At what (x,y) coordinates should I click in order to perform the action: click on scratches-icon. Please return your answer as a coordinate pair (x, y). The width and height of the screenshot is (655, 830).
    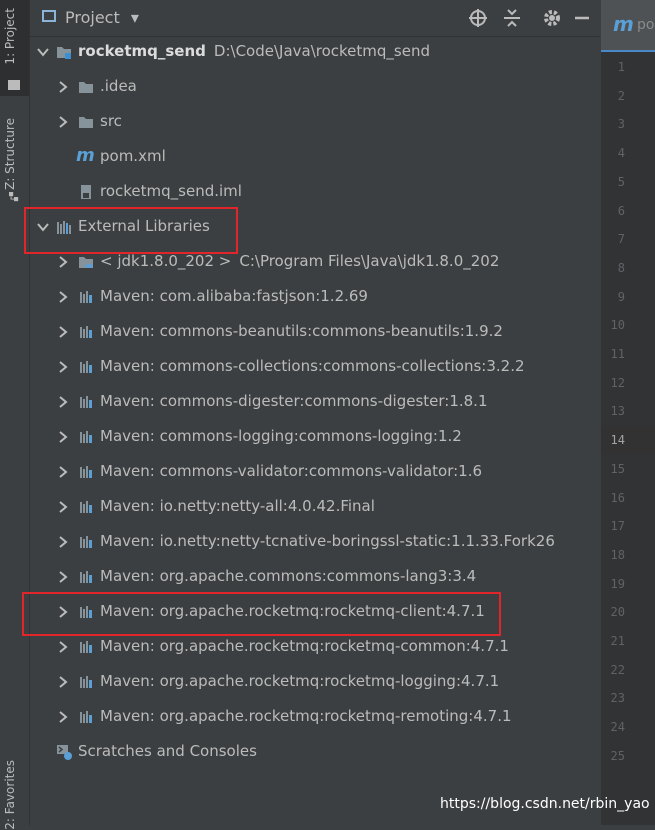
    Looking at the image, I should click on (64, 752).